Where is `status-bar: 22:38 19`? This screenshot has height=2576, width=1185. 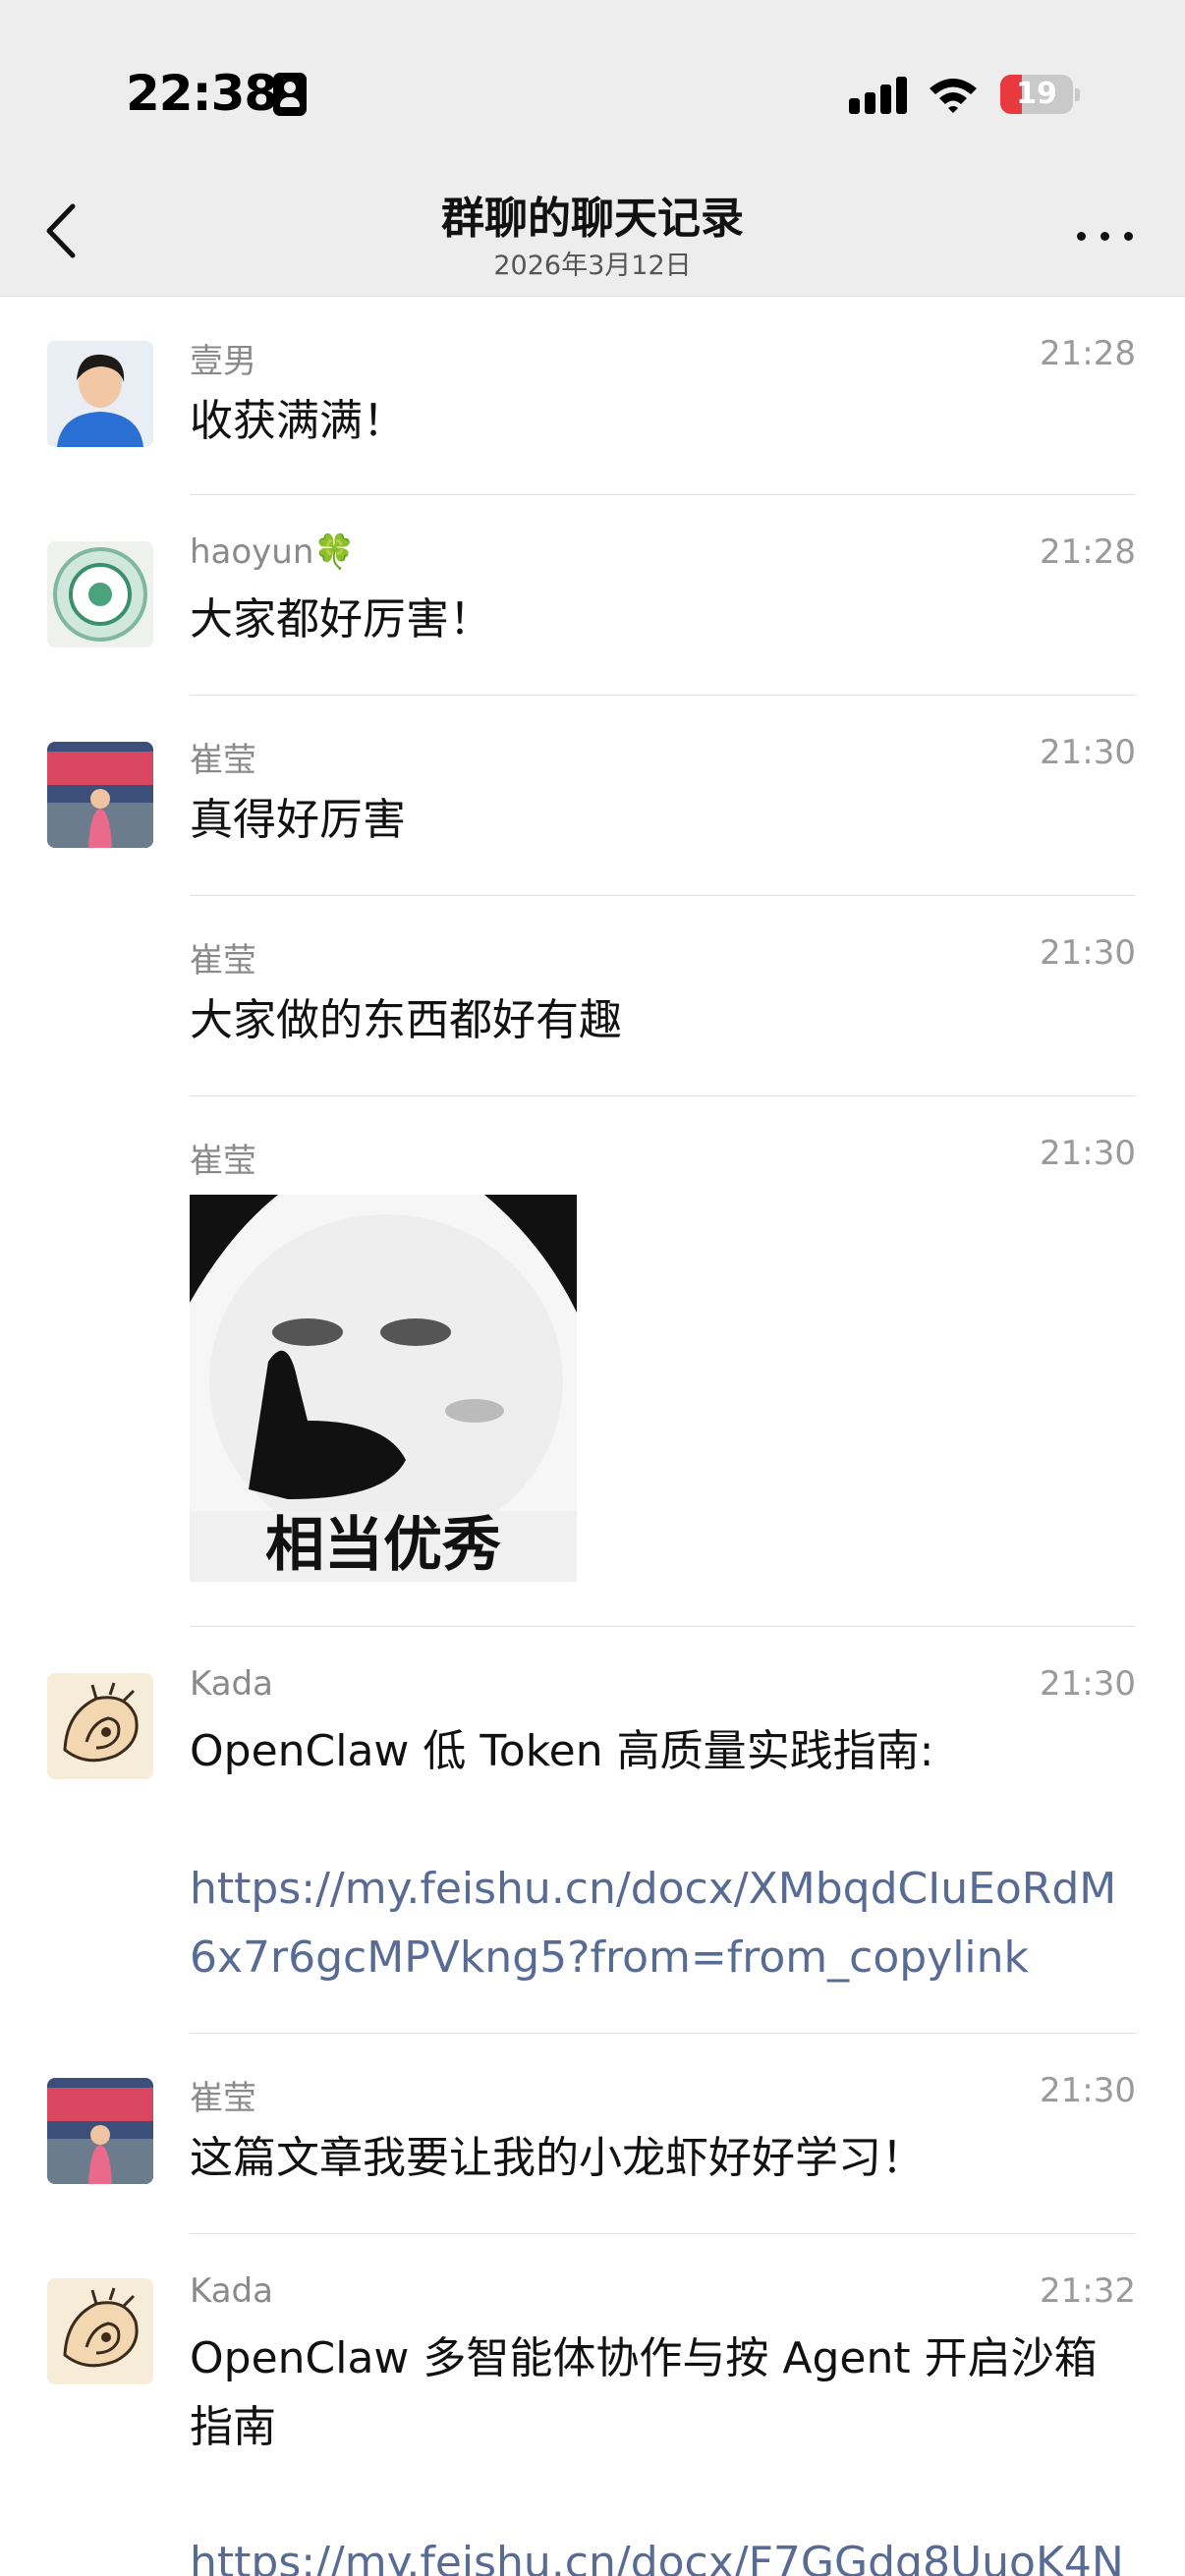 status-bar: 22:38 19 is located at coordinates (592, 83).